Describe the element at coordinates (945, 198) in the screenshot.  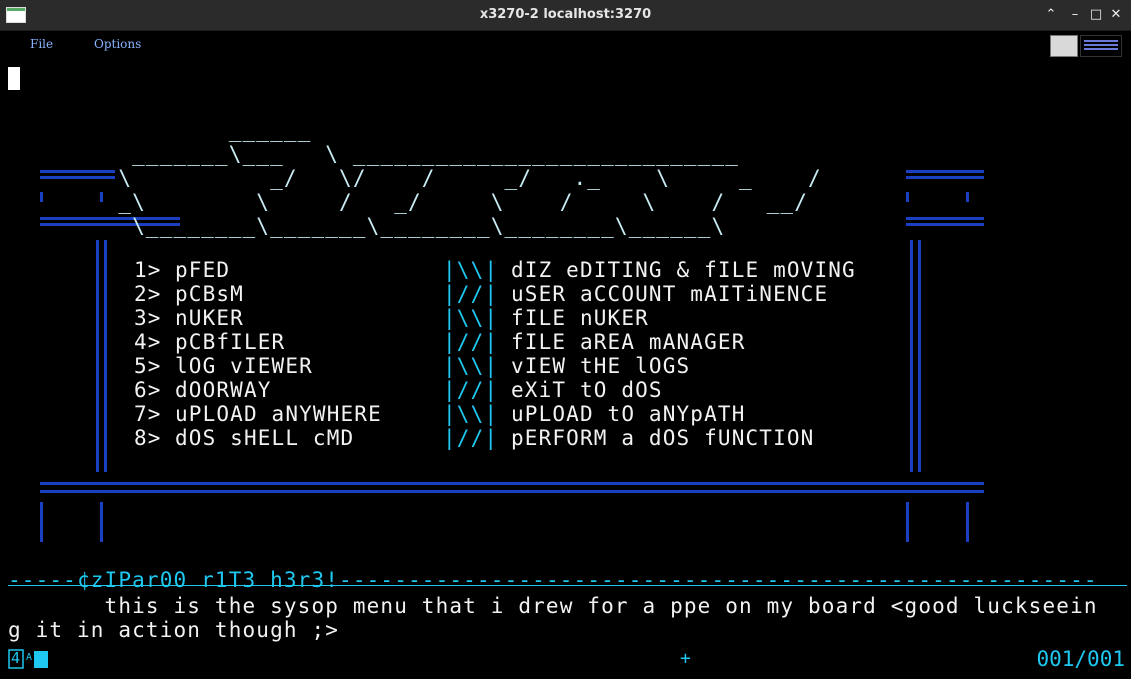
I see `dot-block-right-top` at that location.